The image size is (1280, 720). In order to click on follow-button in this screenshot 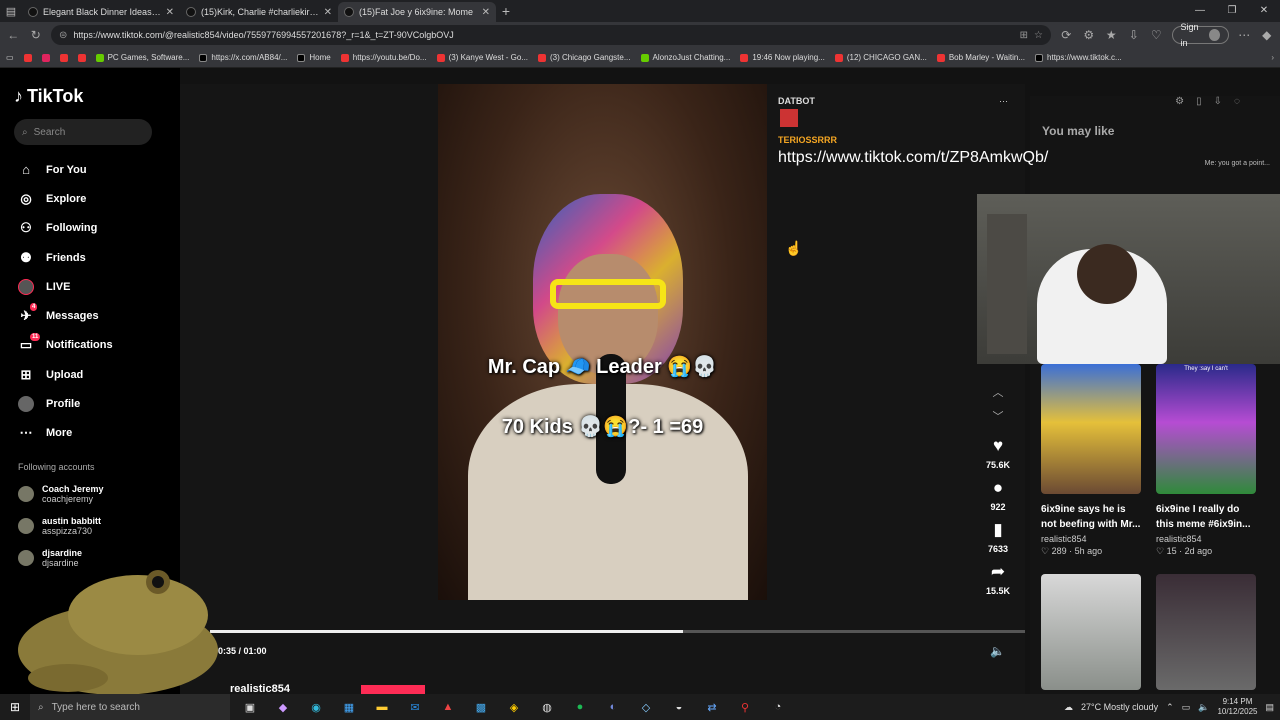, I will do `click(393, 689)`.